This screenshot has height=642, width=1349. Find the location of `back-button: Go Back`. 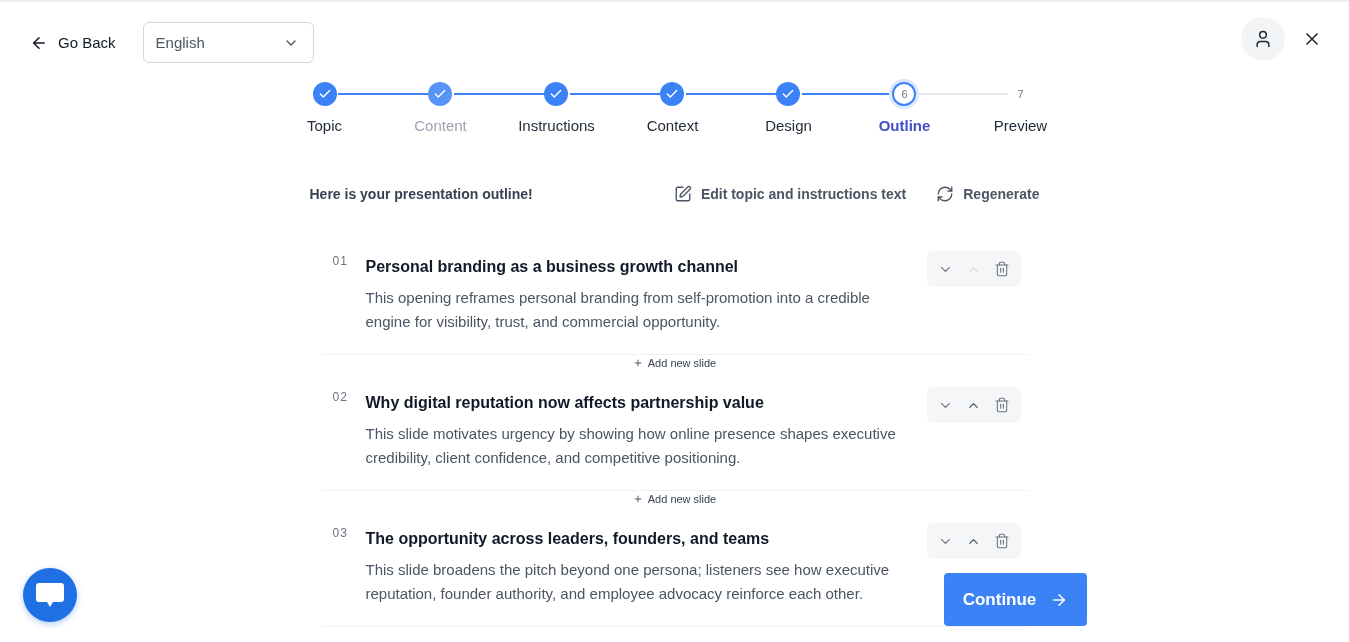

back-button: Go Back is located at coordinates (73, 42).